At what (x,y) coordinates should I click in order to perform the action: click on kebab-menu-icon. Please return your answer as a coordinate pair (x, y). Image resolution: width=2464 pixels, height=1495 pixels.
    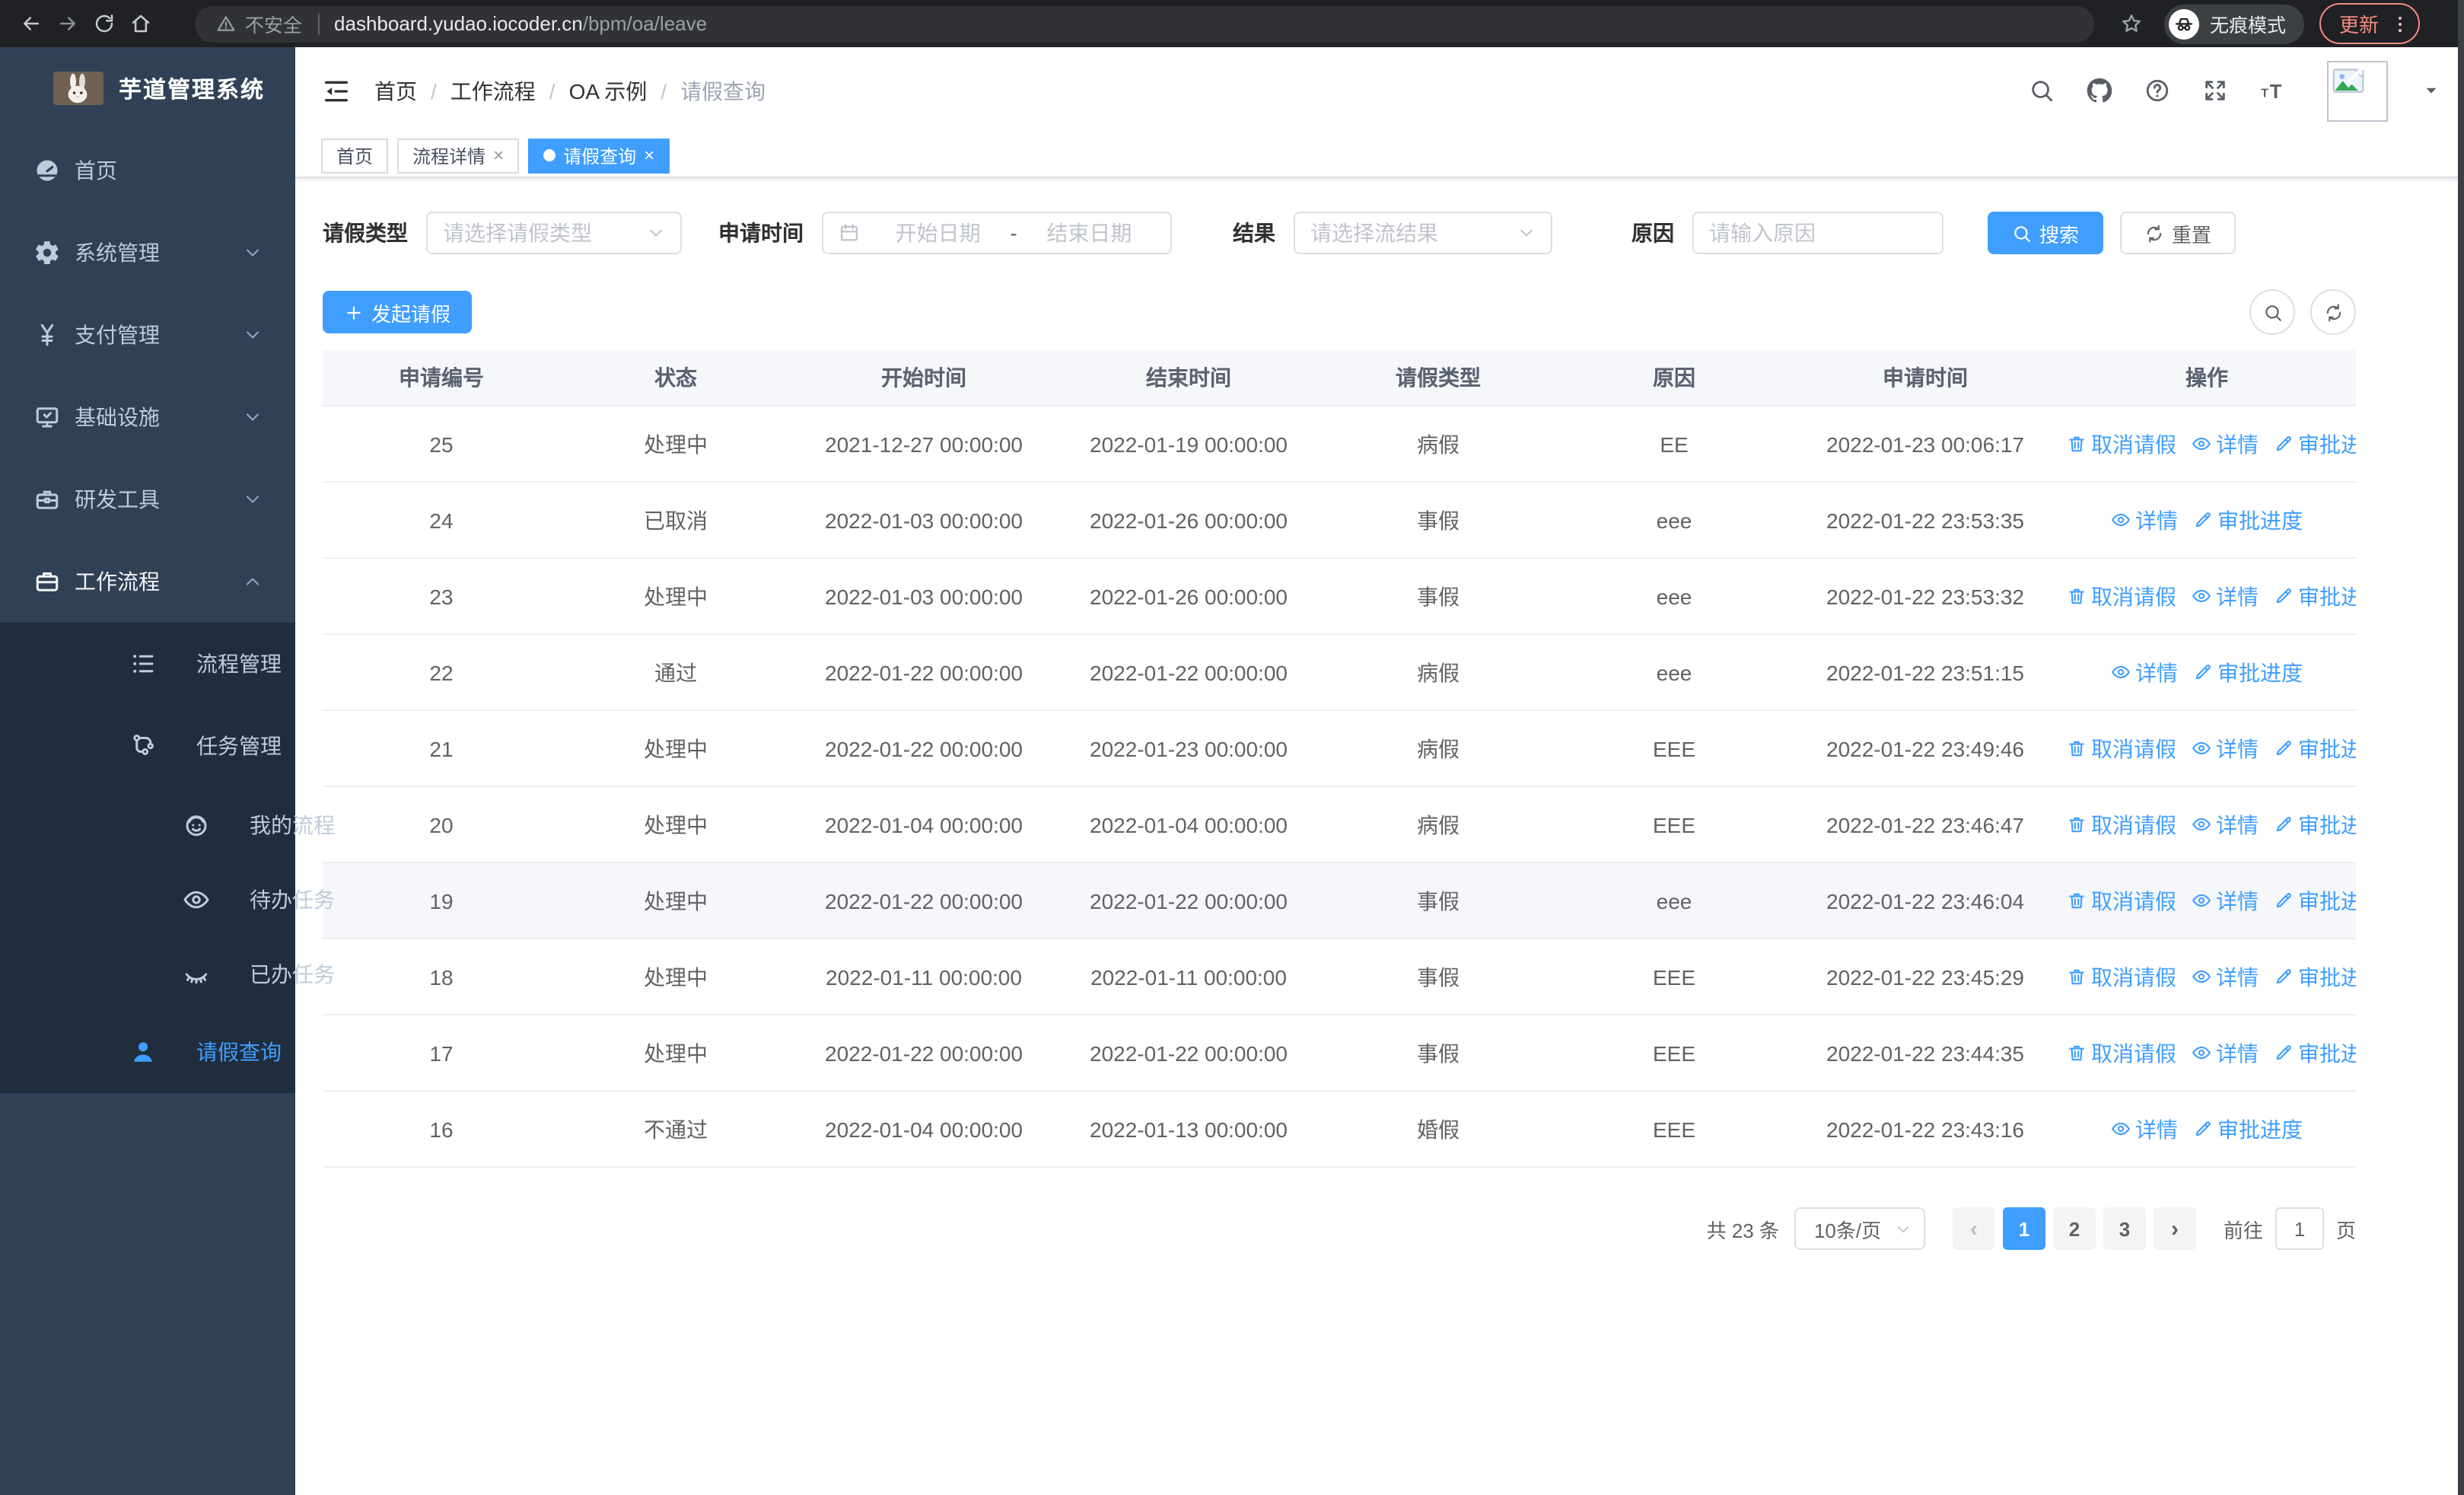
    Looking at the image, I should click on (2400, 24).